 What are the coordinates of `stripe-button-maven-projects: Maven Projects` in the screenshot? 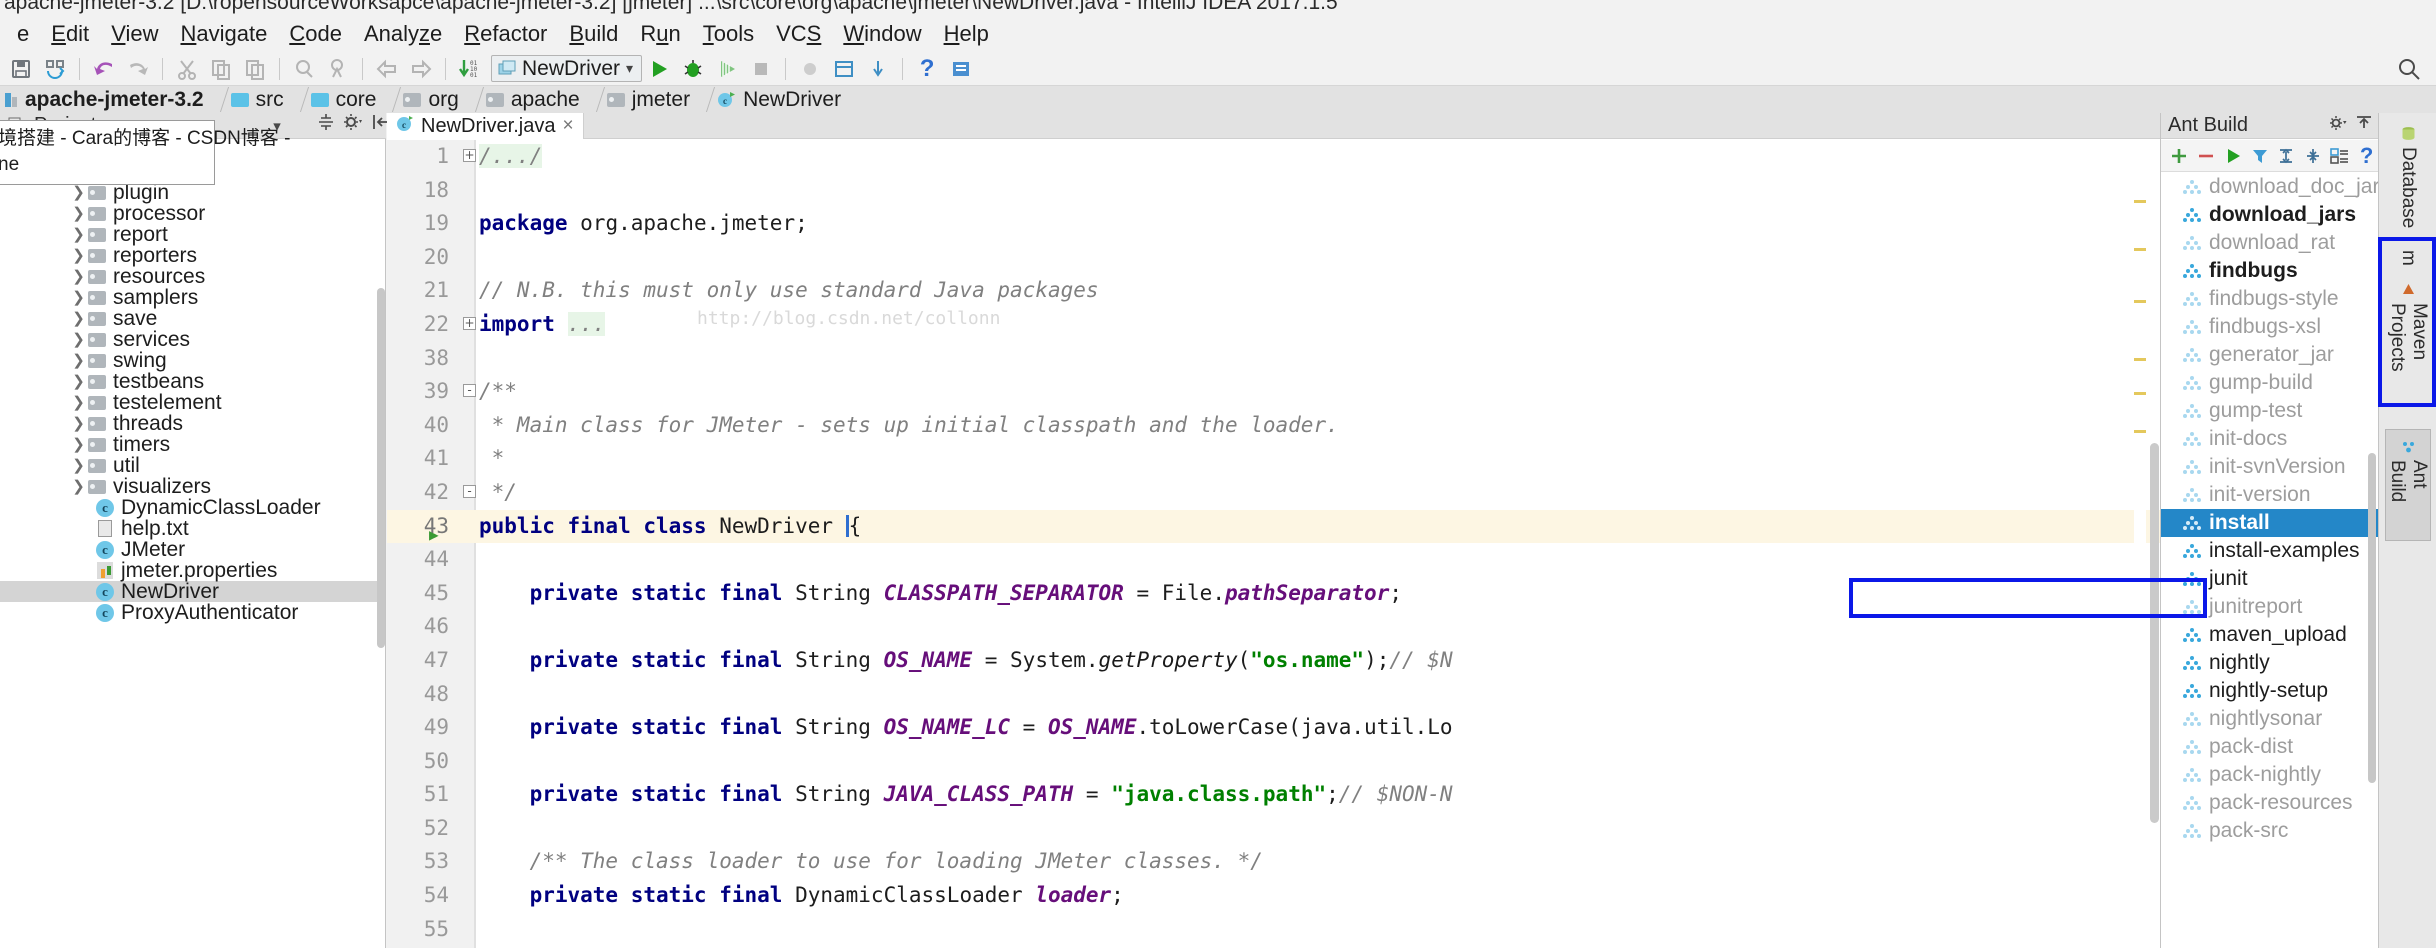 It's located at (2408, 347).